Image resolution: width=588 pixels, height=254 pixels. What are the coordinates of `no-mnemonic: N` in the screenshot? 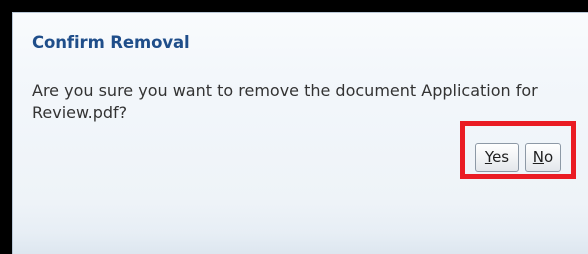 It's located at (538, 157).